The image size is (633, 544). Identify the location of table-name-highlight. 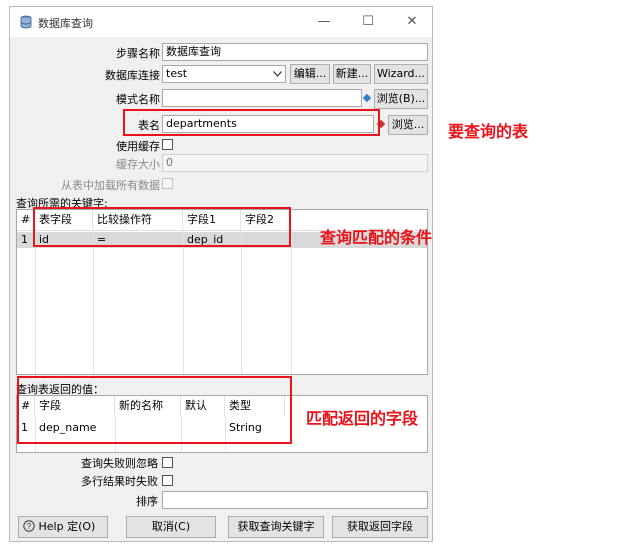
(251, 122).